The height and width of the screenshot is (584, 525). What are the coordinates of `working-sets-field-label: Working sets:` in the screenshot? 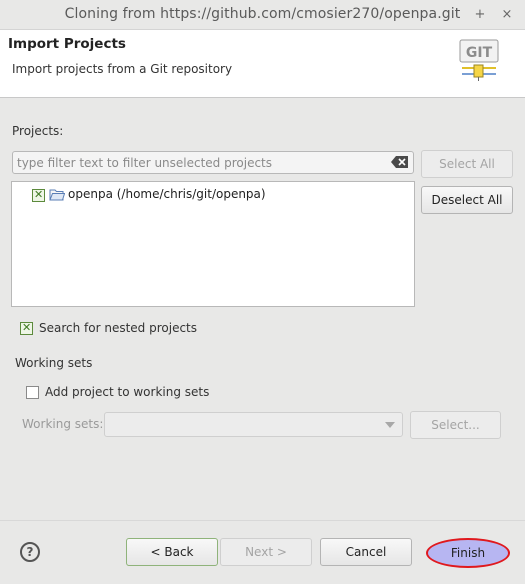 It's located at (63, 424).